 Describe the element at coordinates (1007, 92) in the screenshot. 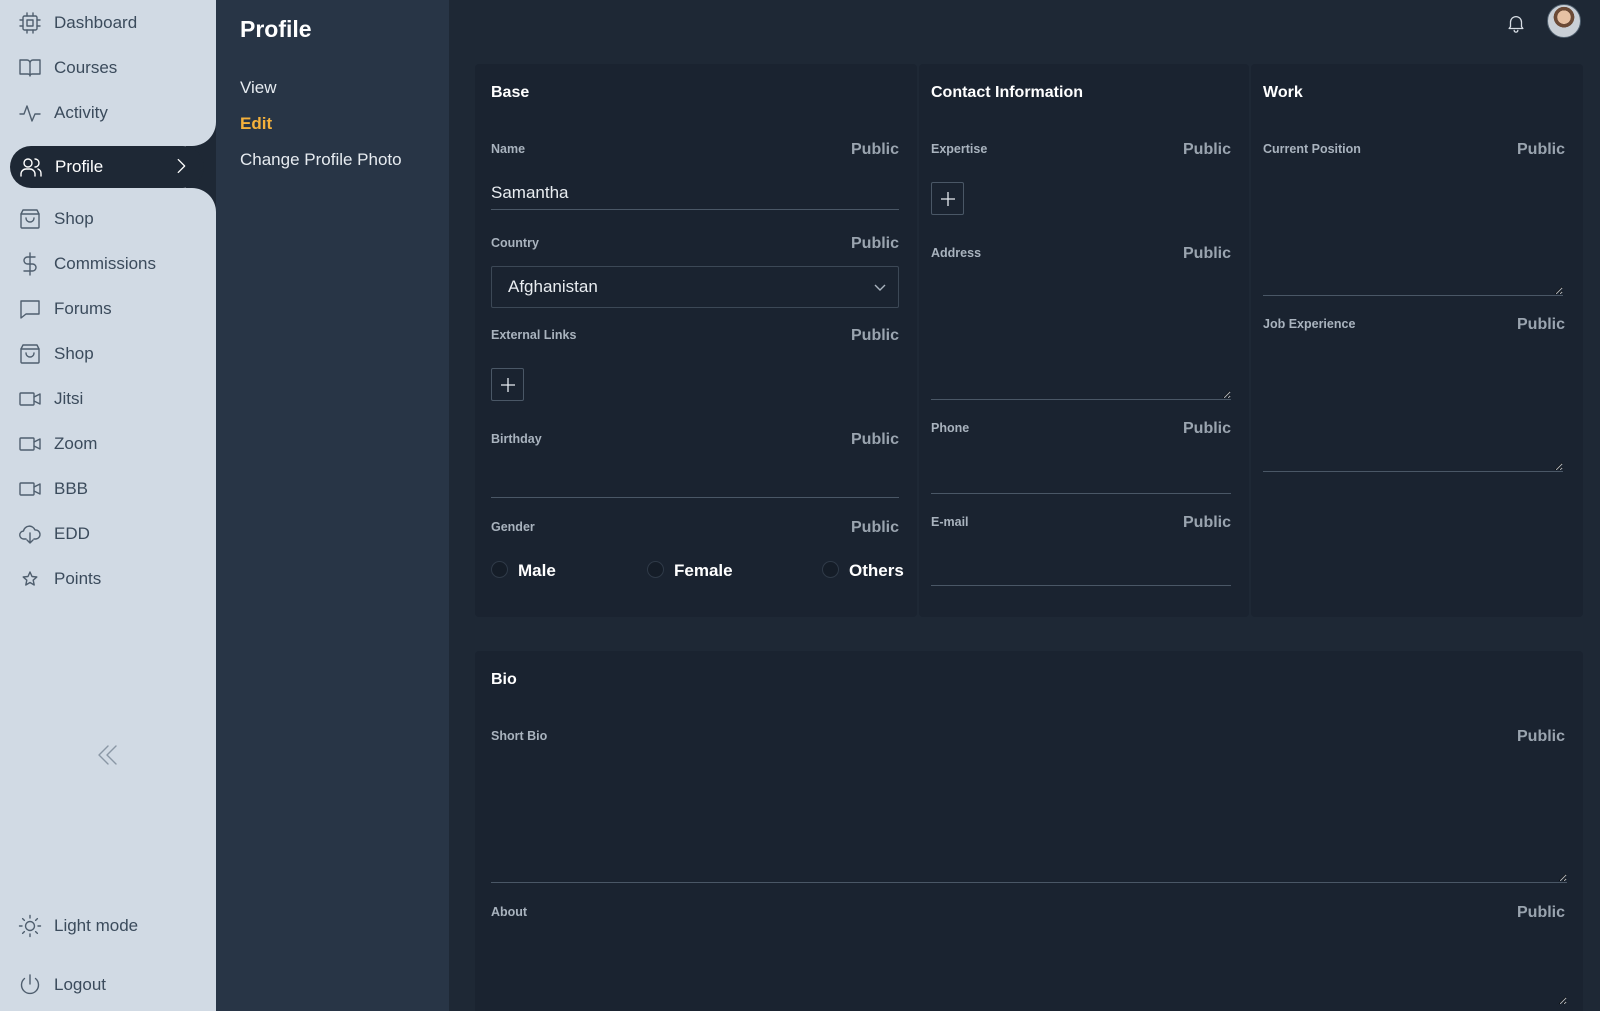

I see `contact-card-title: Contact Information` at that location.